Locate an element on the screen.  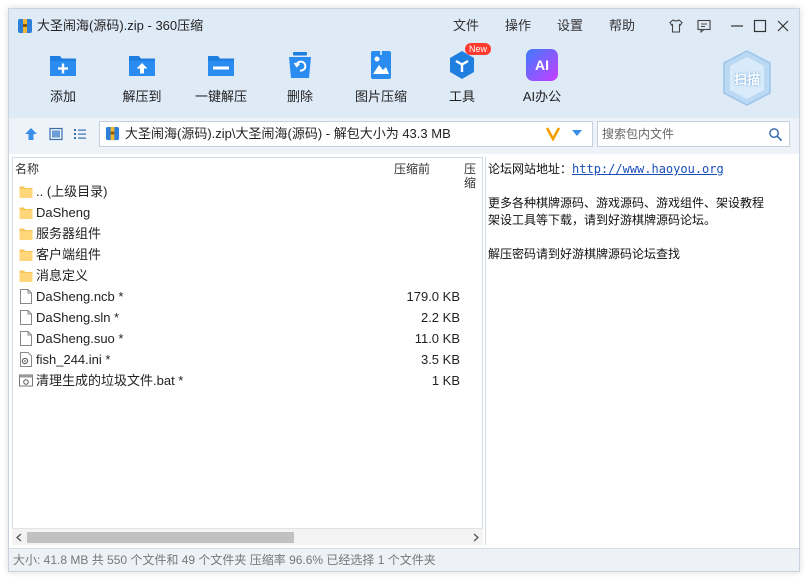
add-icon is located at coordinates (63, 66).